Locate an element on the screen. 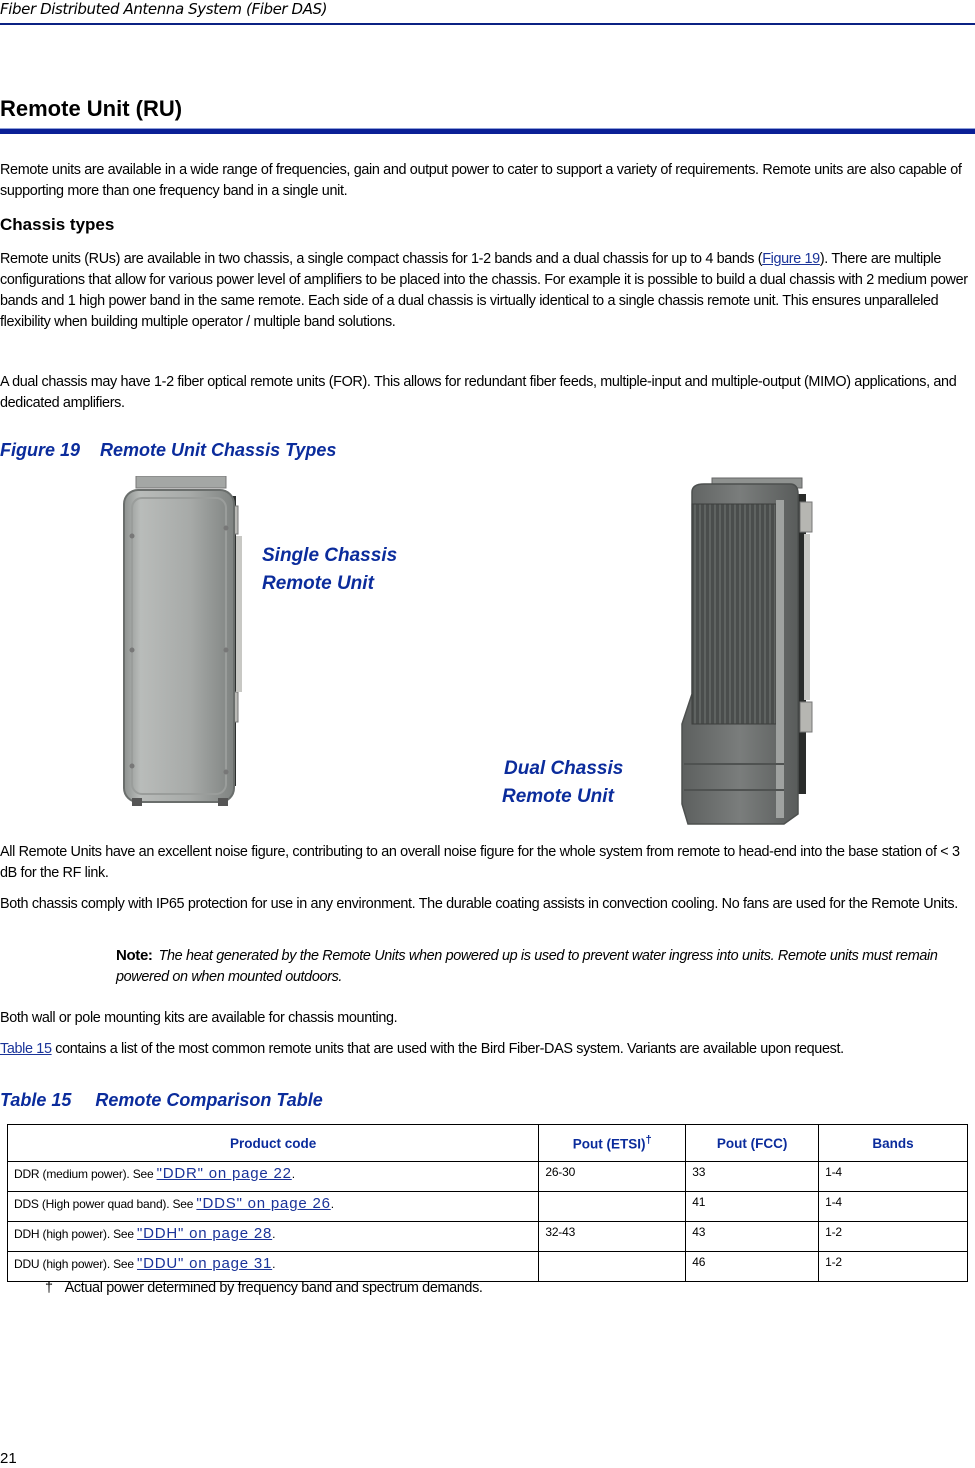  header-pout-fcc: Pout (FCC) is located at coordinates (752, 1143).